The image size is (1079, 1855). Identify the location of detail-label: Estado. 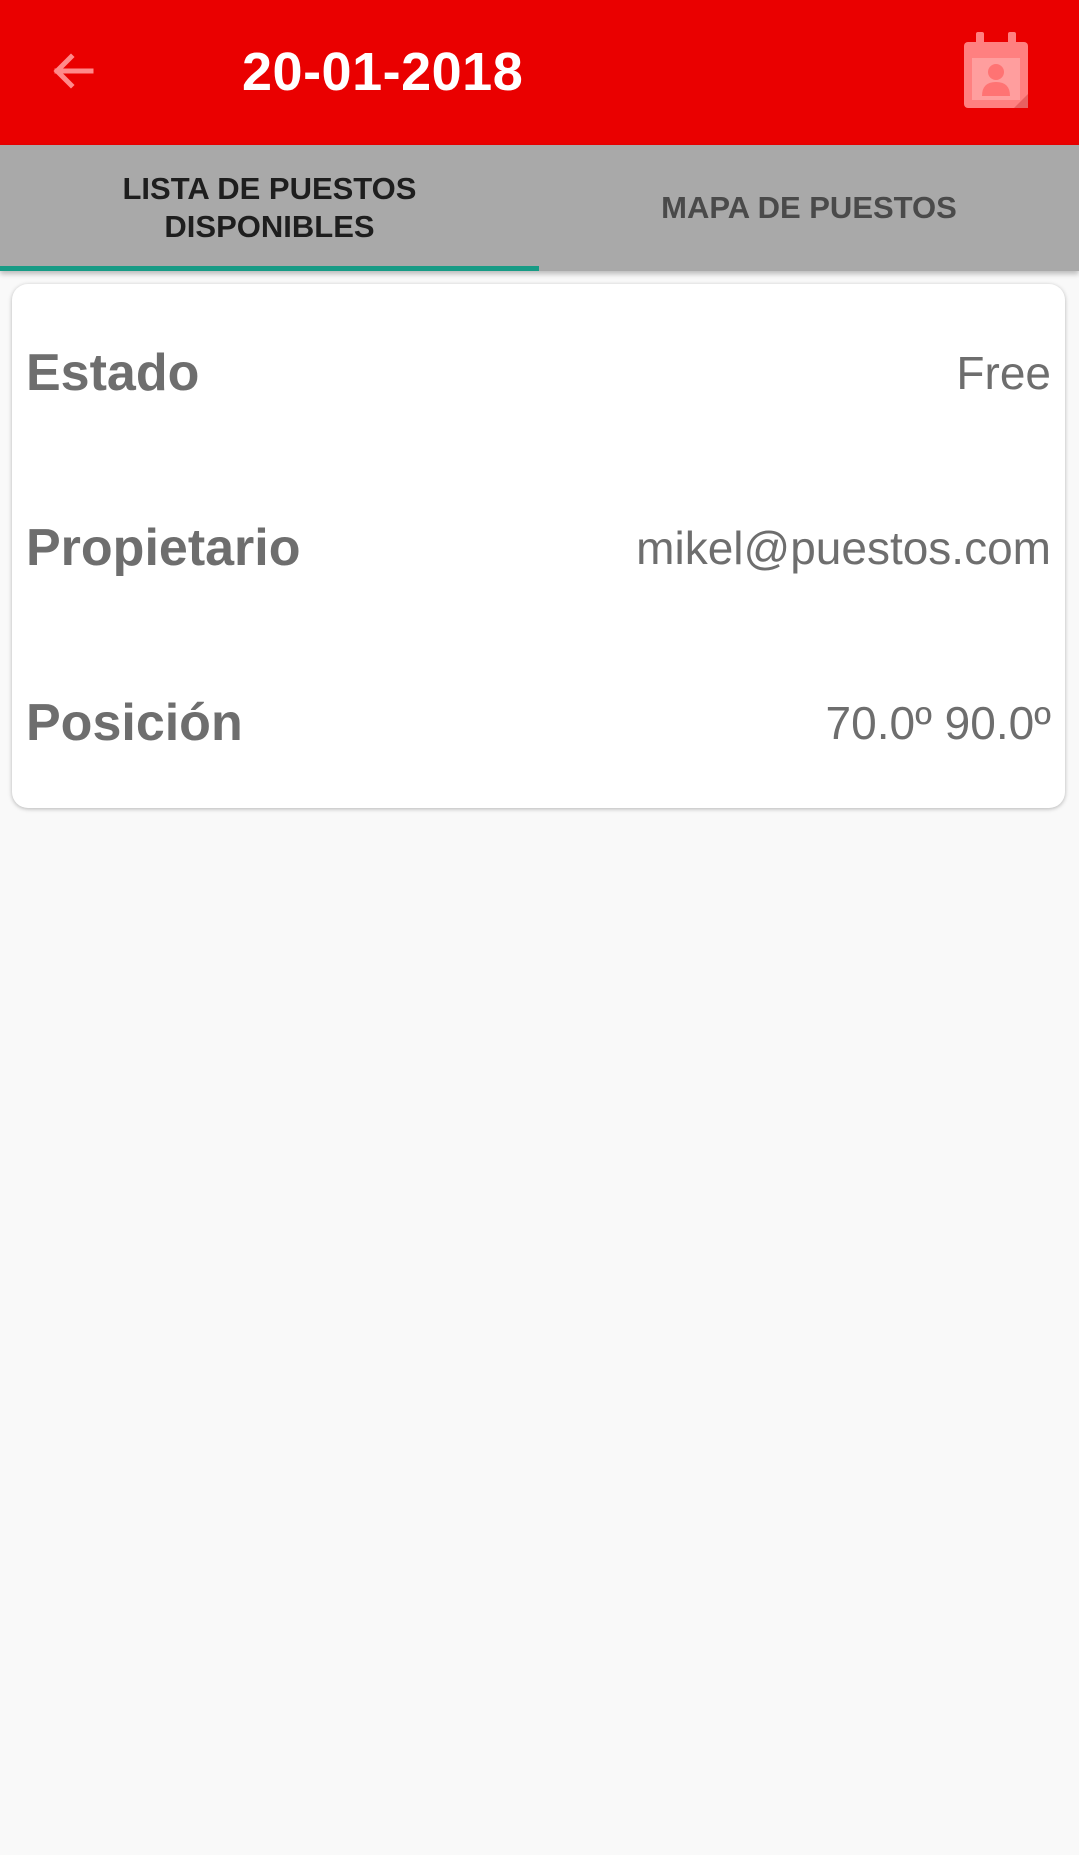
(113, 373).